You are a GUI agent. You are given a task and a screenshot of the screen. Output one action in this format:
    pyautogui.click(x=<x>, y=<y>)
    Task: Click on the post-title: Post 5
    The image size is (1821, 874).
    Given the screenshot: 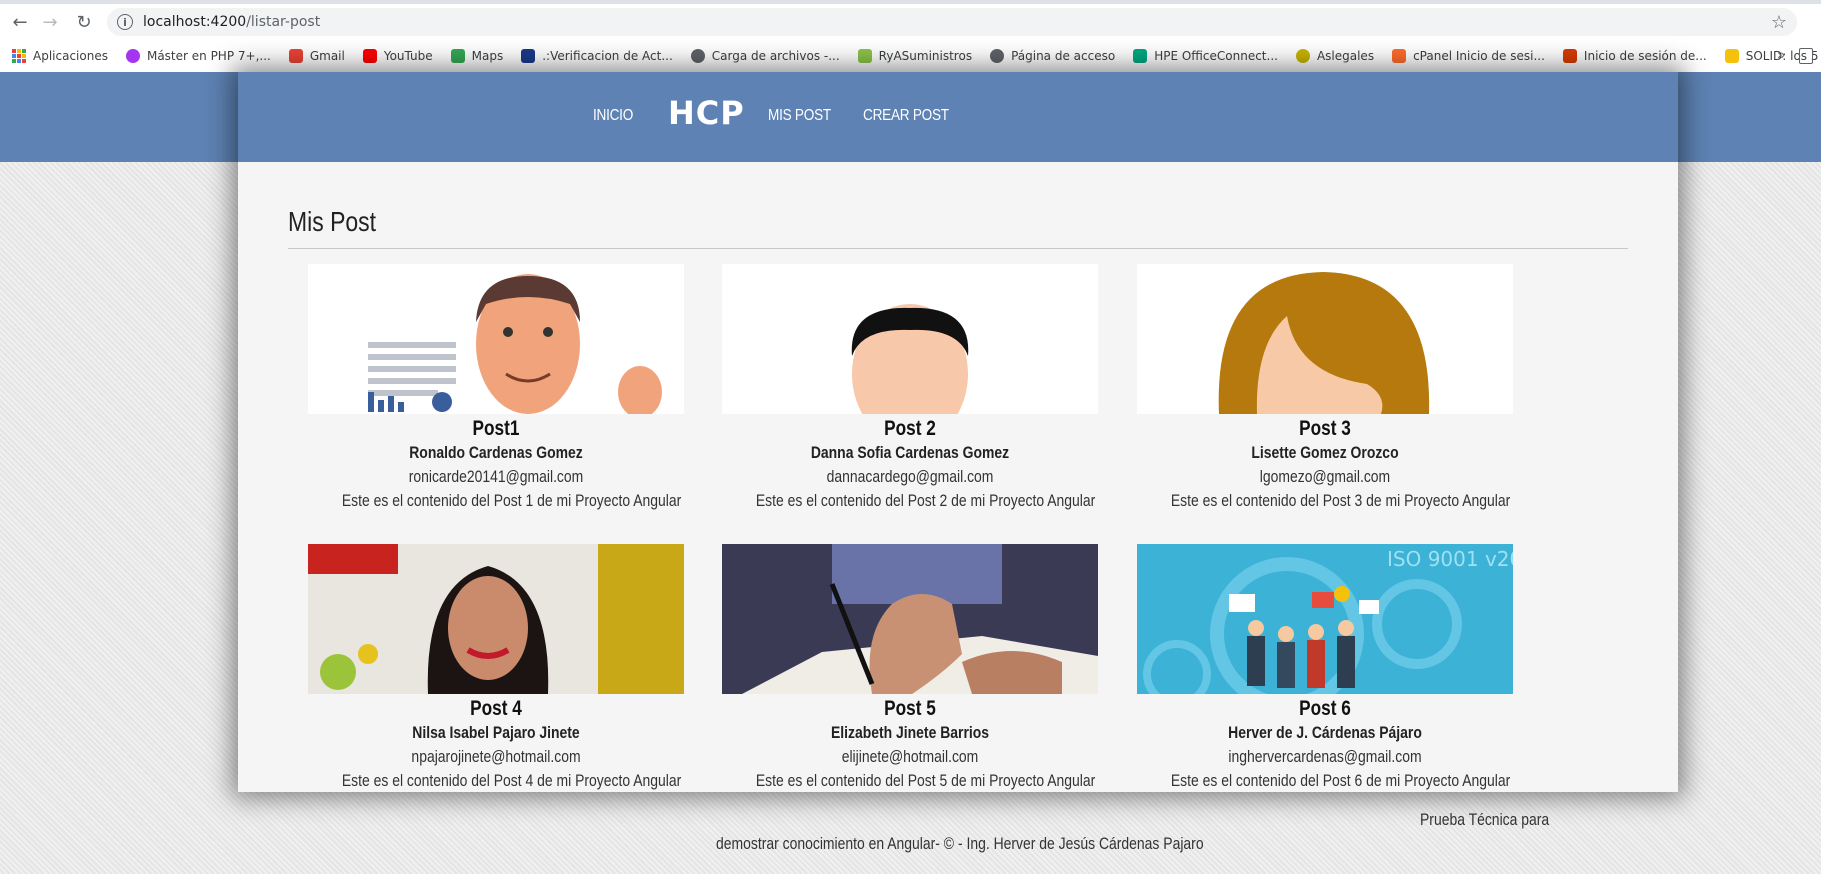 What is the action you would take?
    pyautogui.click(x=910, y=708)
    